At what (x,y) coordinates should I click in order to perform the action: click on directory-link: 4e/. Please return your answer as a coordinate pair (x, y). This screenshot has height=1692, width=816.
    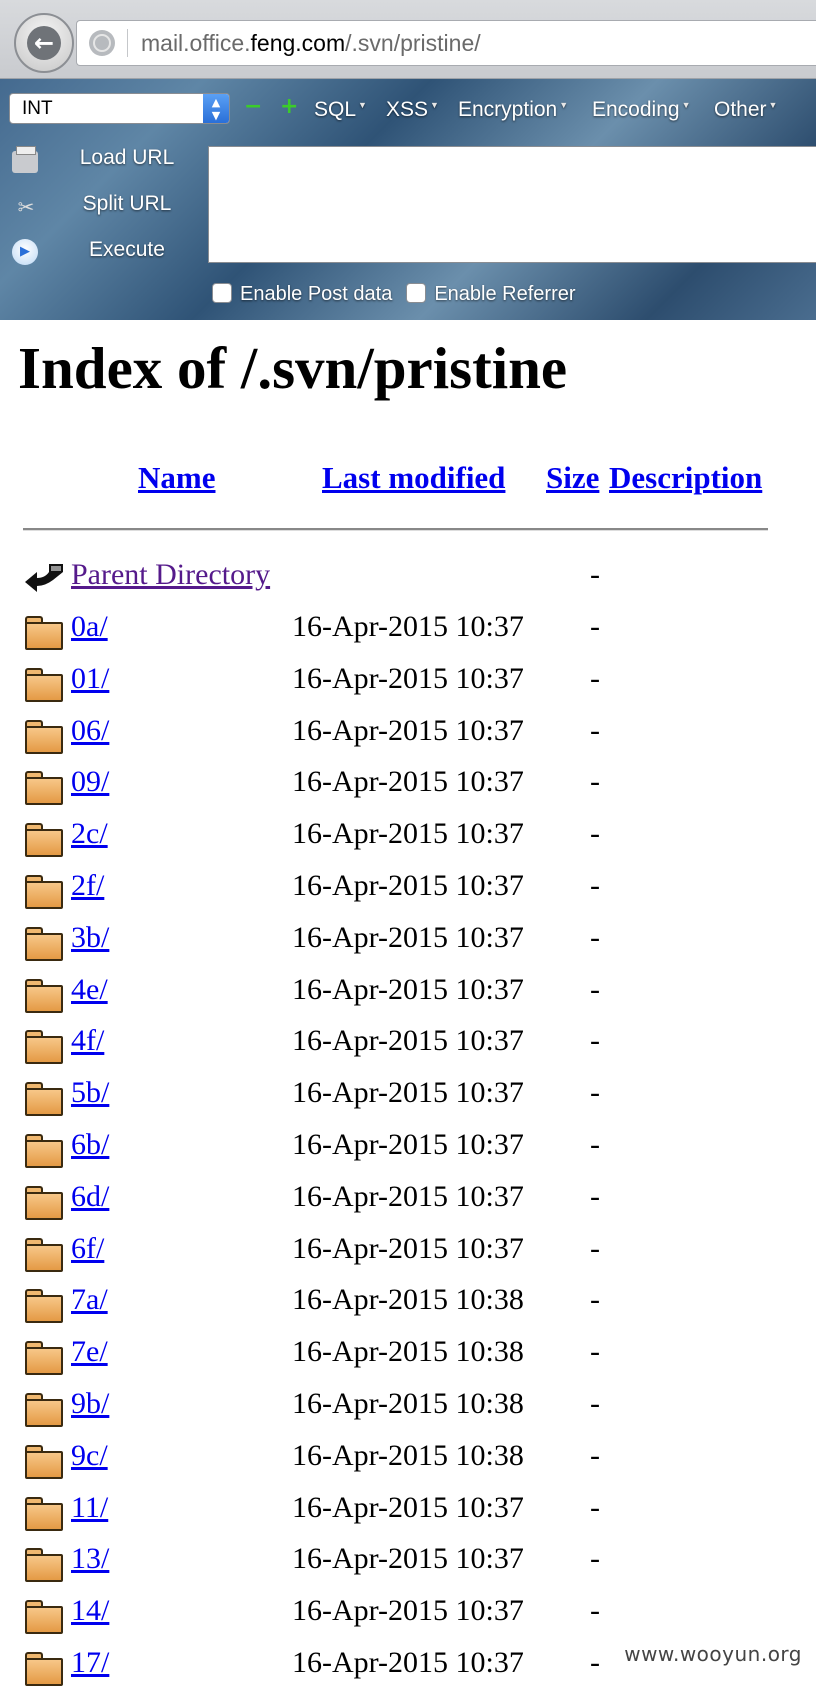
    Looking at the image, I should click on (89, 990).